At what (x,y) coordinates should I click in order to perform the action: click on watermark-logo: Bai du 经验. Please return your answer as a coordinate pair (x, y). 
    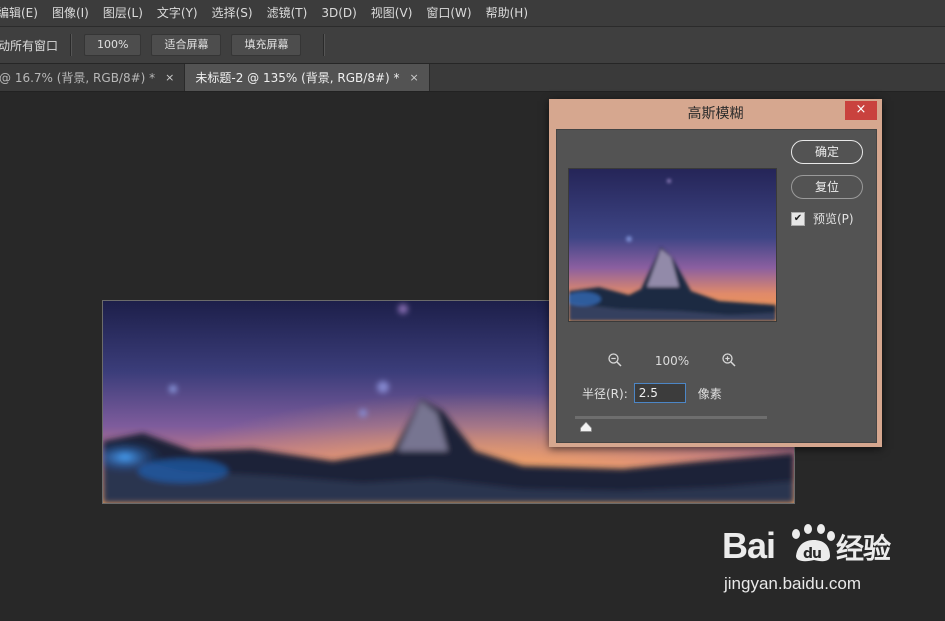
    Looking at the image, I should click on (812, 549).